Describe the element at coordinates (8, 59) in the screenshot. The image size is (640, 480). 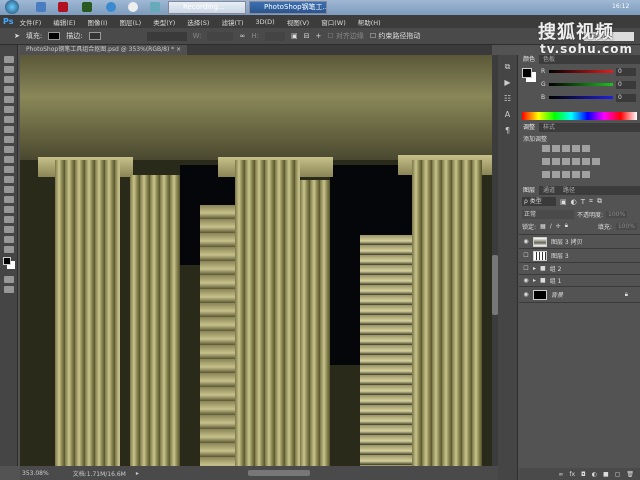
I see `move-tool` at that location.